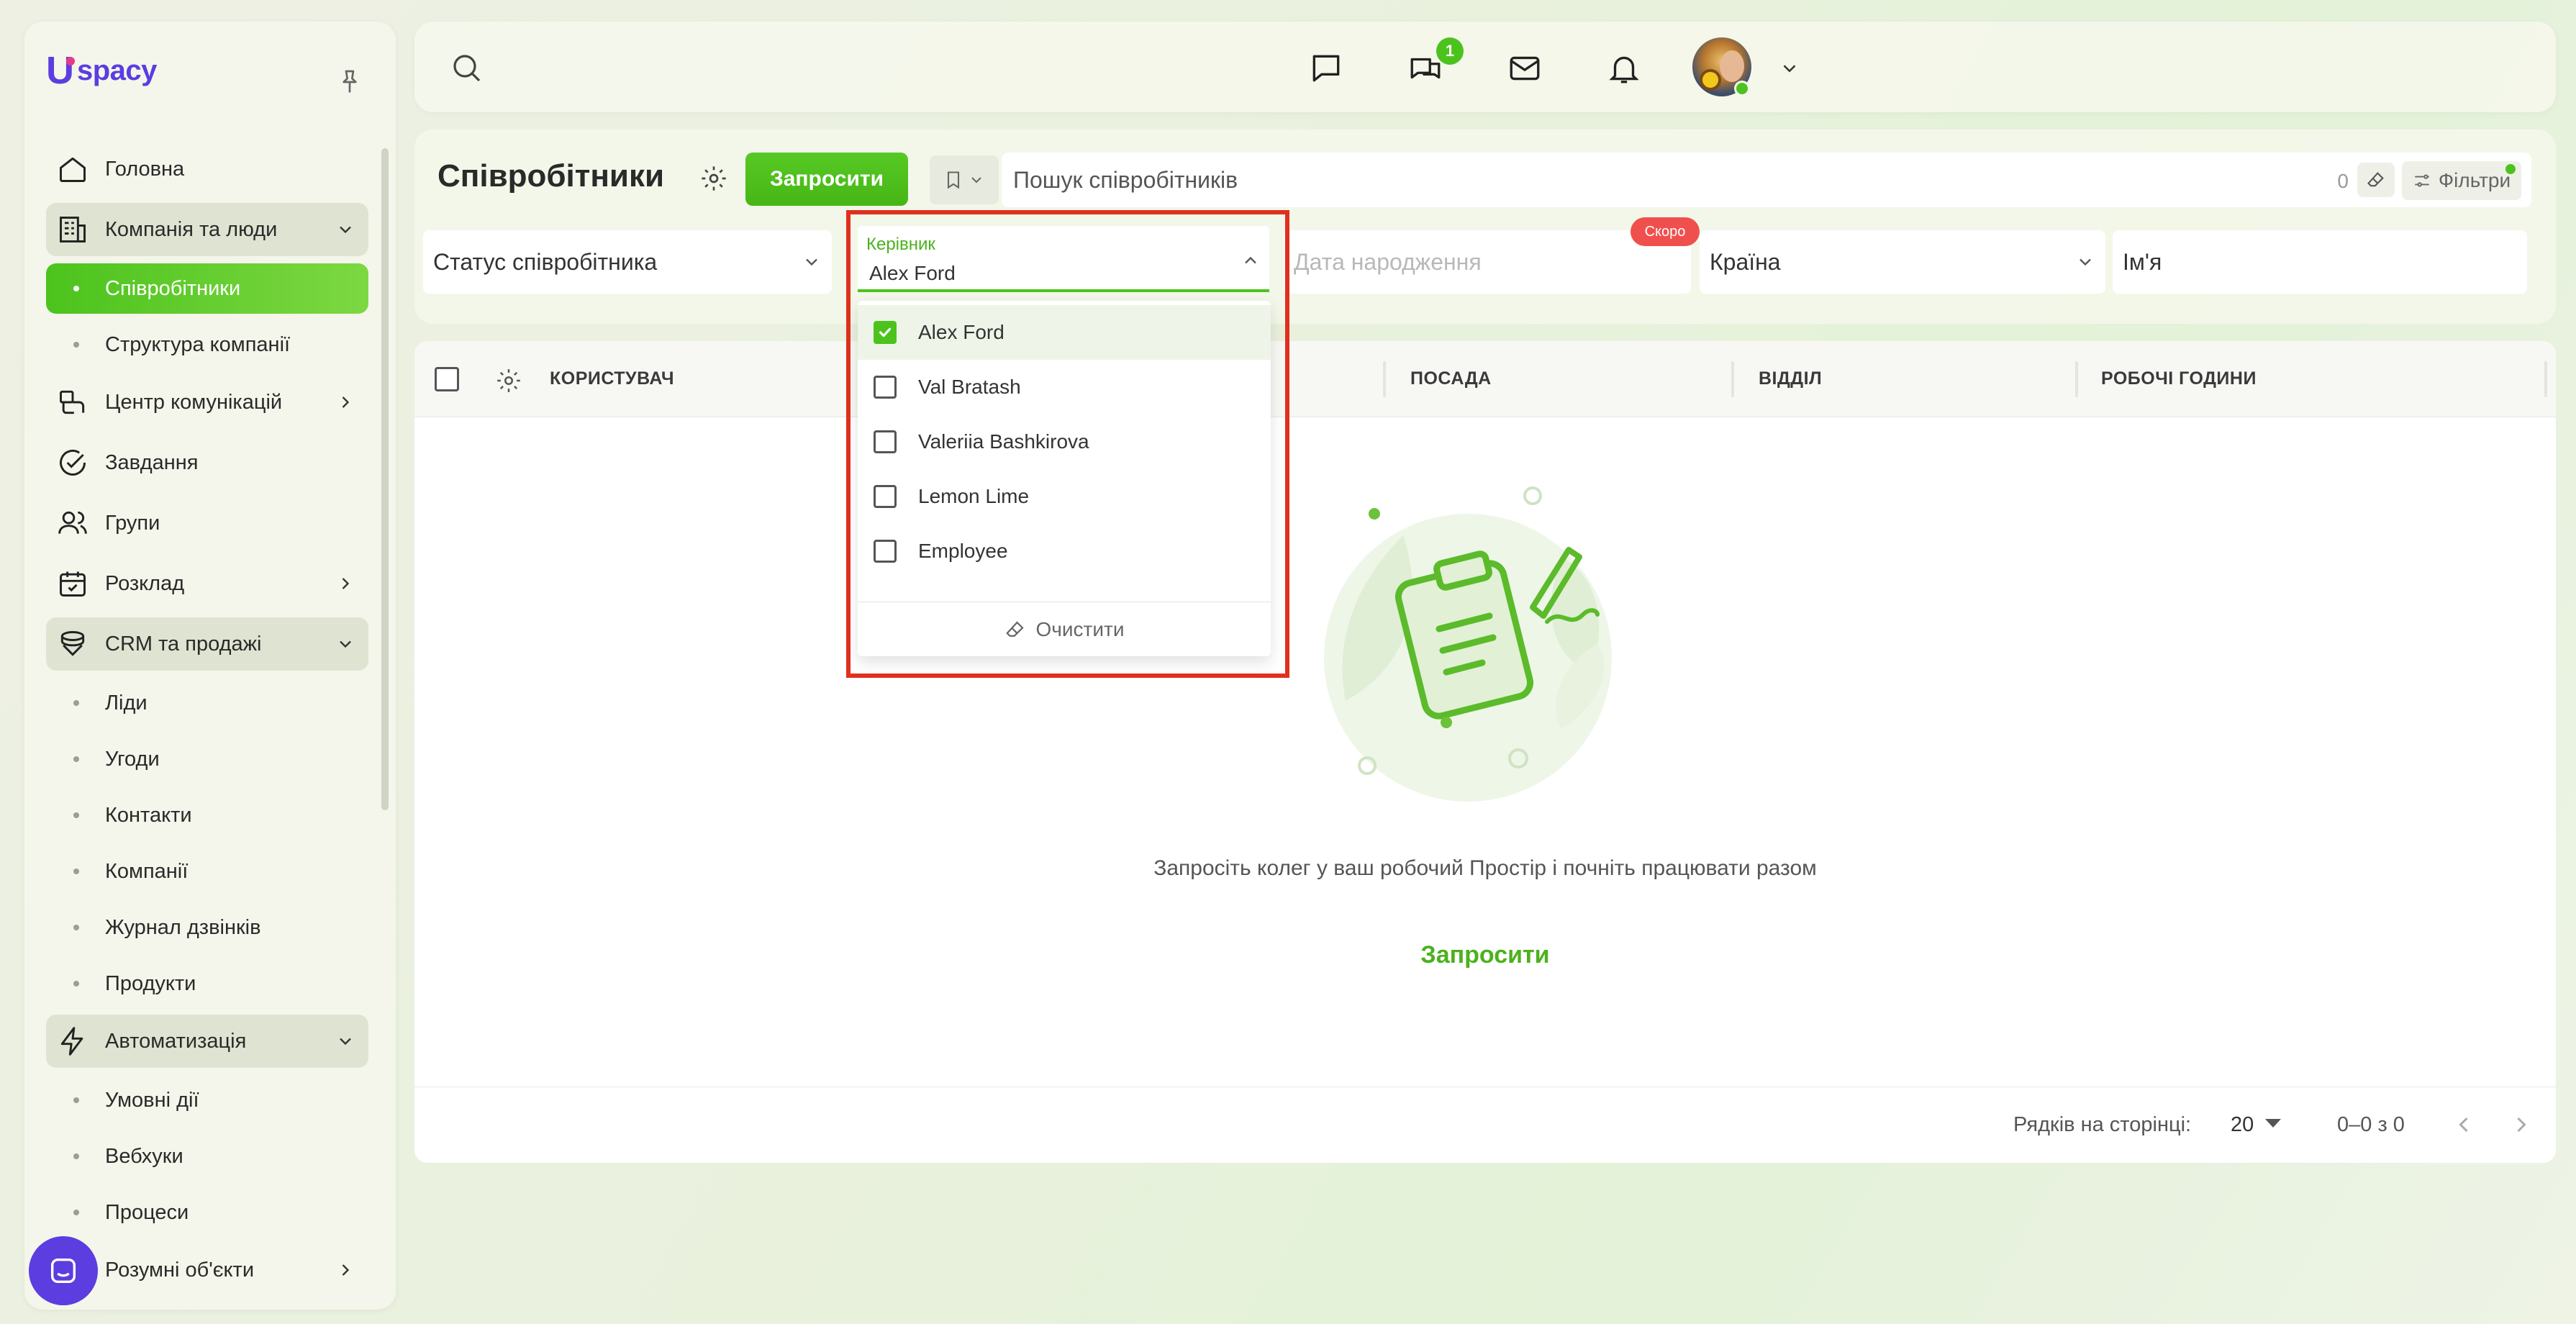  I want to click on manager-filter: Керівник Alex Ford, so click(1063, 259).